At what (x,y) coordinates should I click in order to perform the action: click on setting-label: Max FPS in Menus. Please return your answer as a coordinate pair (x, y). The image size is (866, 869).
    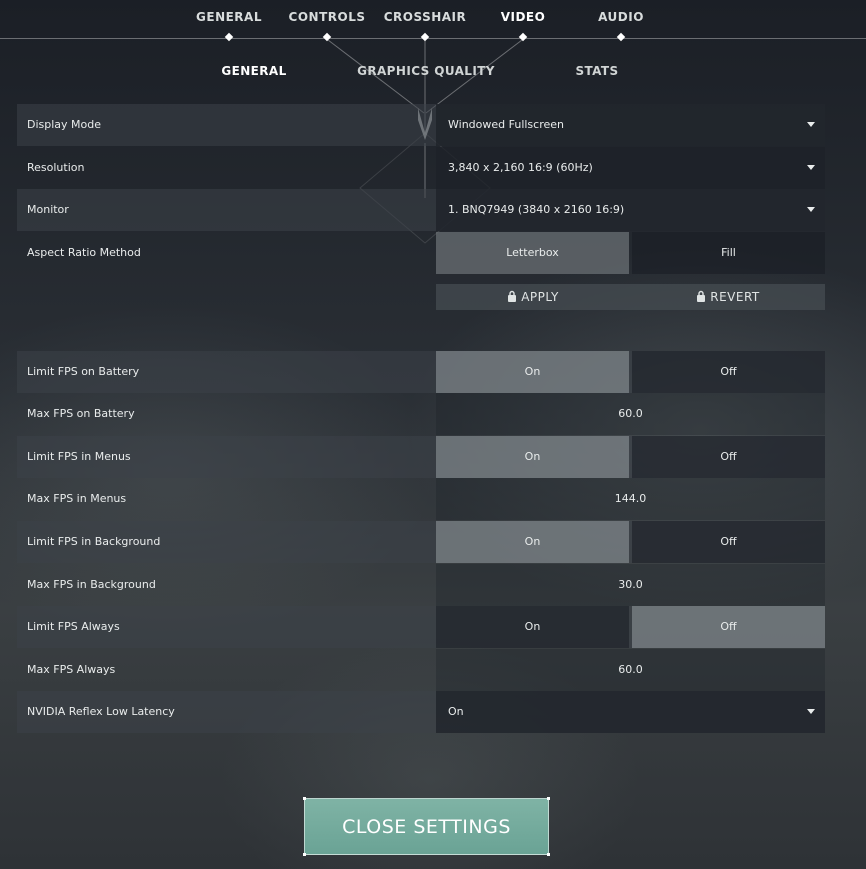
    Looking at the image, I should click on (77, 498).